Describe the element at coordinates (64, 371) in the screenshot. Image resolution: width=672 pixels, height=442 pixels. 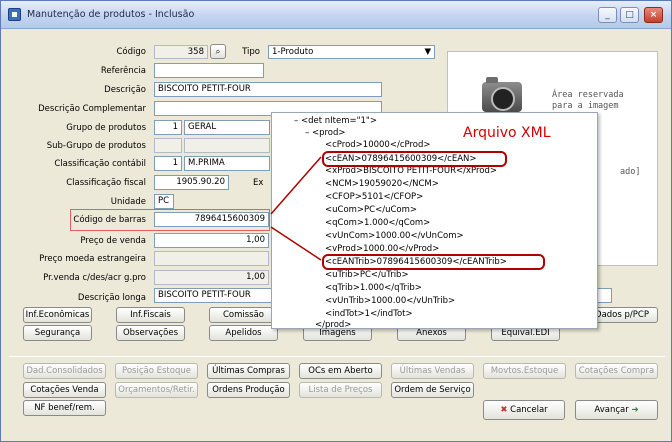
I see `dad-consolidados-button: Dad.Consolidados` at that location.